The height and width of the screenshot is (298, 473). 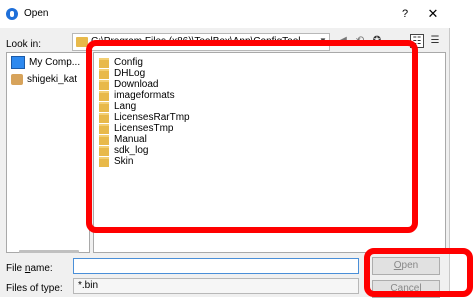 I want to click on file-name-label: File name:, so click(x=29, y=268).